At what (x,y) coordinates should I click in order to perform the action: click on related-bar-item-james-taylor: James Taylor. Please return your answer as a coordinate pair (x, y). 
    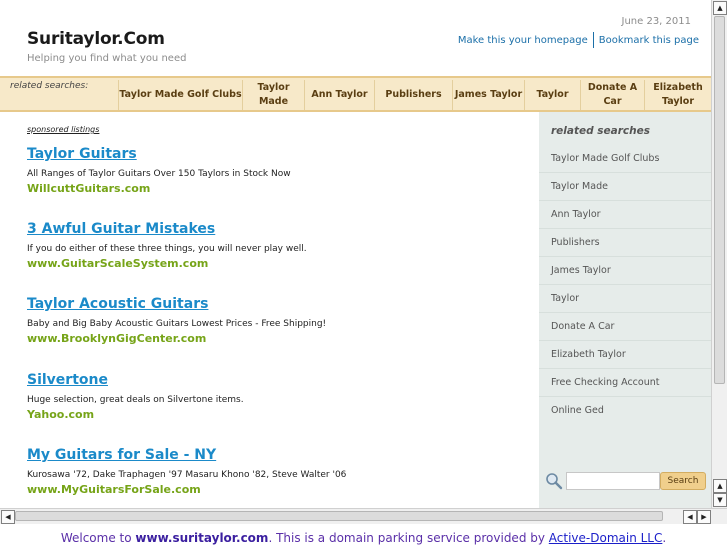
    Looking at the image, I should click on (488, 95).